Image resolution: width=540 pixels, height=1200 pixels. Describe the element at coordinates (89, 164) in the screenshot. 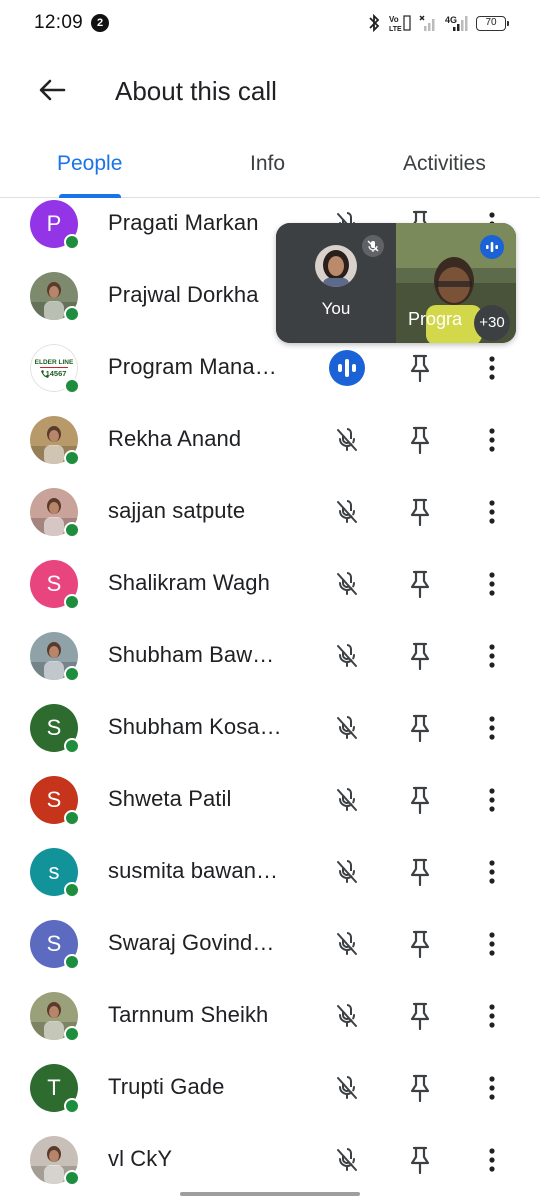

I see `tab-people: People` at that location.